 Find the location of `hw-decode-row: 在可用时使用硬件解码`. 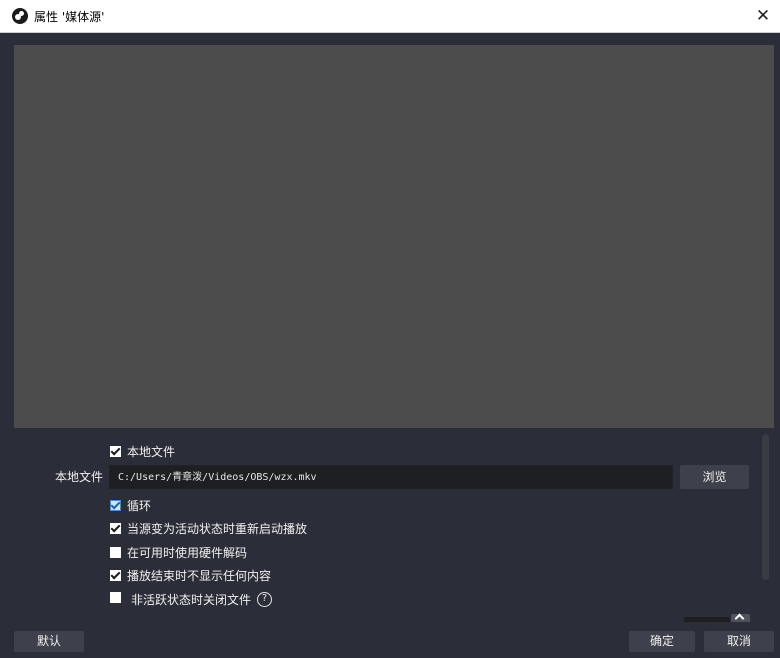

hw-decode-row: 在可用时使用硬件解码 is located at coordinates (178, 552).